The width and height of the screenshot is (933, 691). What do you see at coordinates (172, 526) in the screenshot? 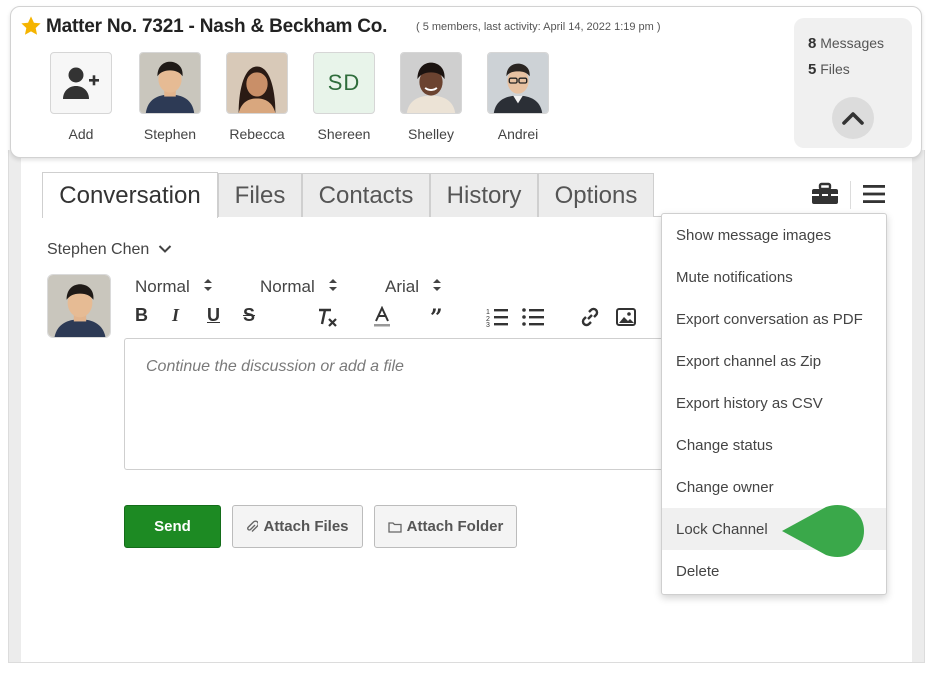
I see `send-button: Send` at bounding box center [172, 526].